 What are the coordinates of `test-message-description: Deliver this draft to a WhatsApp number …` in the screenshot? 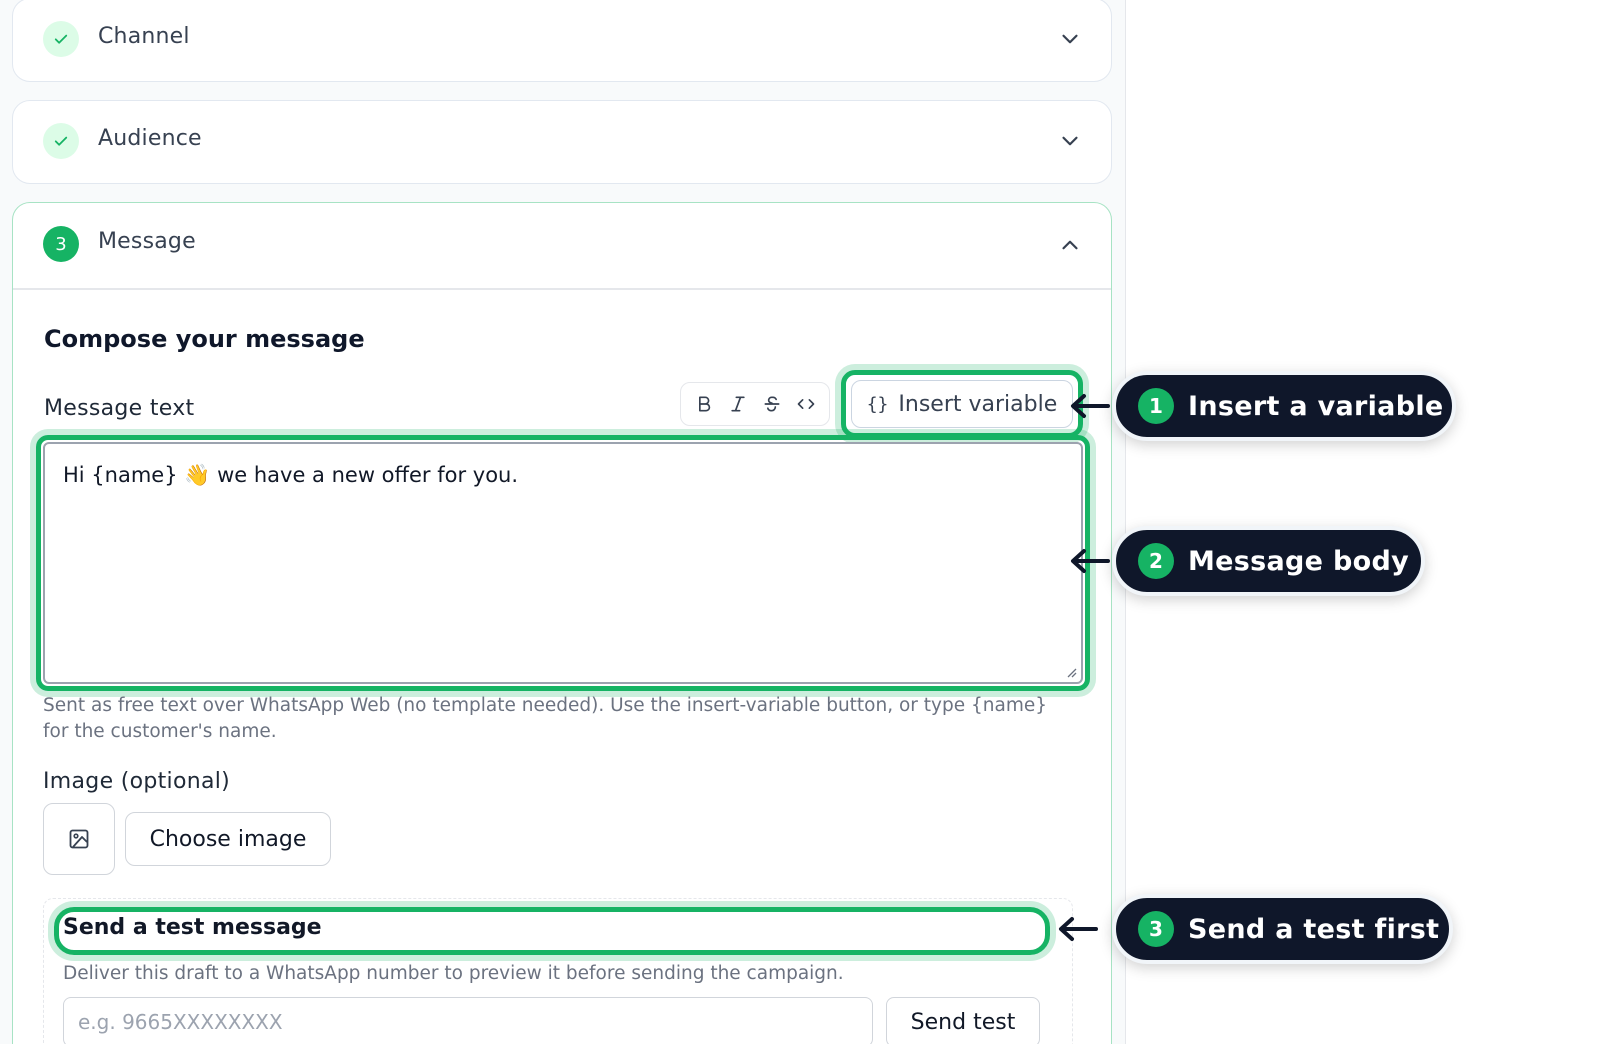 It's located at (453, 973).